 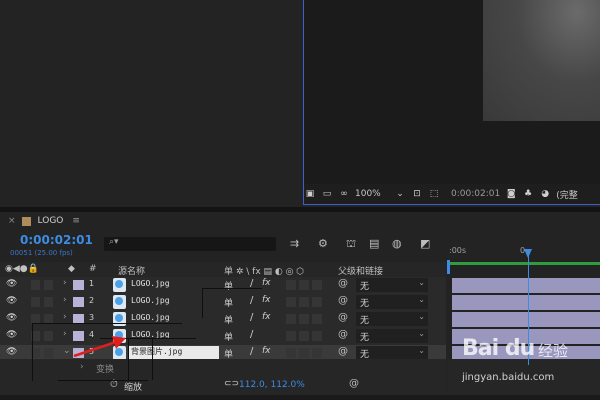 I want to click on transform-row, so click(x=223, y=368).